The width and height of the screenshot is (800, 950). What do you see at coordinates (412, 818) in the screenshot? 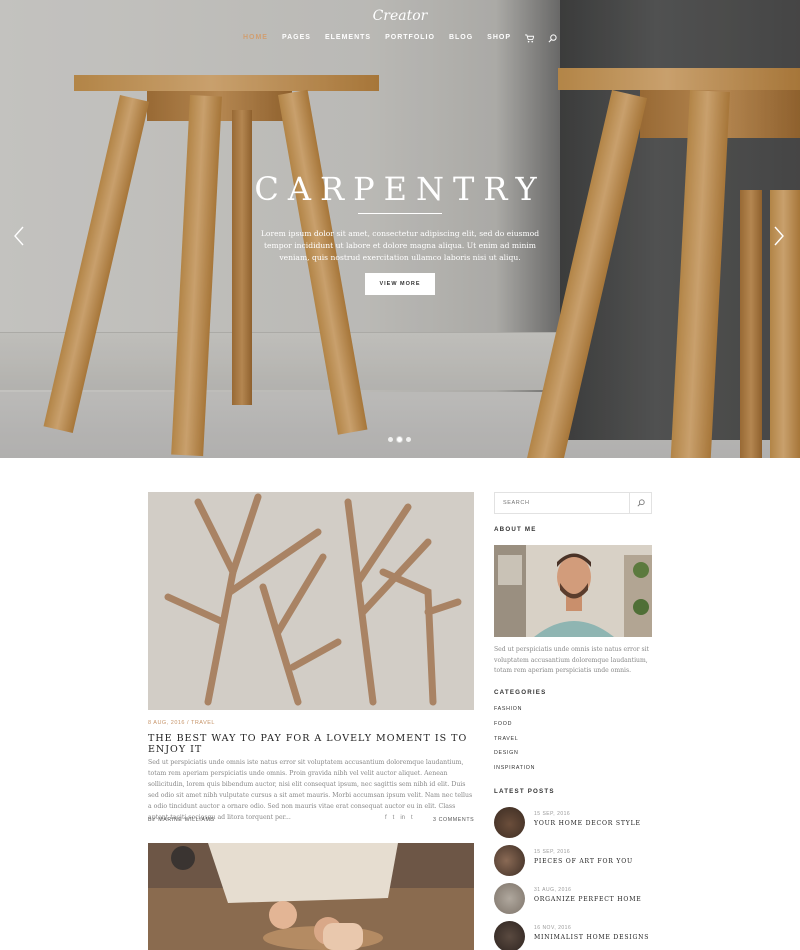
I see `tumblr-icon: t` at bounding box center [412, 818].